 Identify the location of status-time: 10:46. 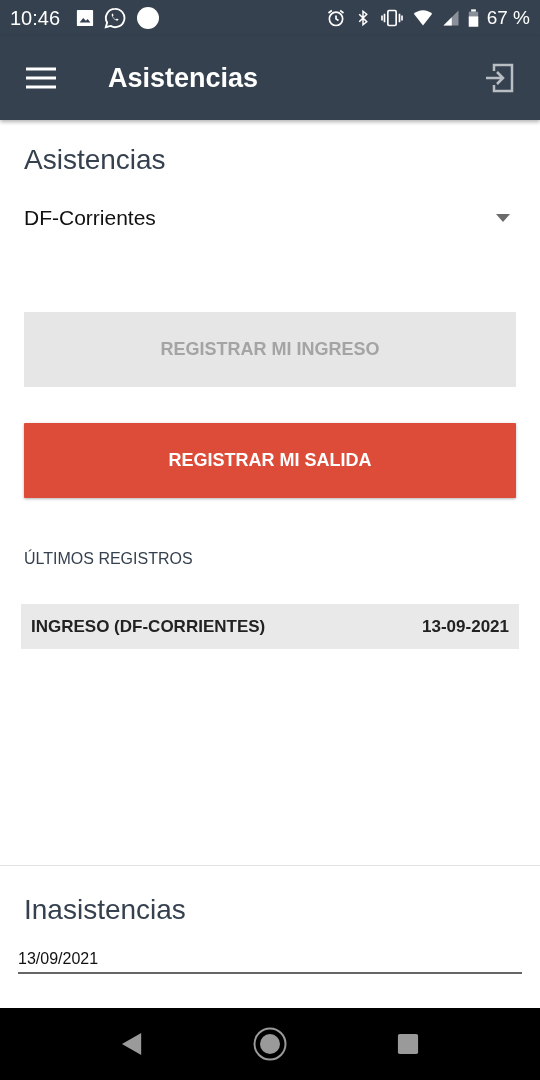
(35, 18).